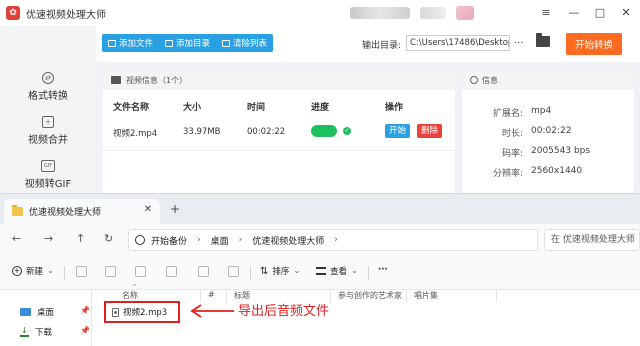  Describe the element at coordinates (37, 312) in the screenshot. I see `quick-access-desktop: 桌面` at that location.